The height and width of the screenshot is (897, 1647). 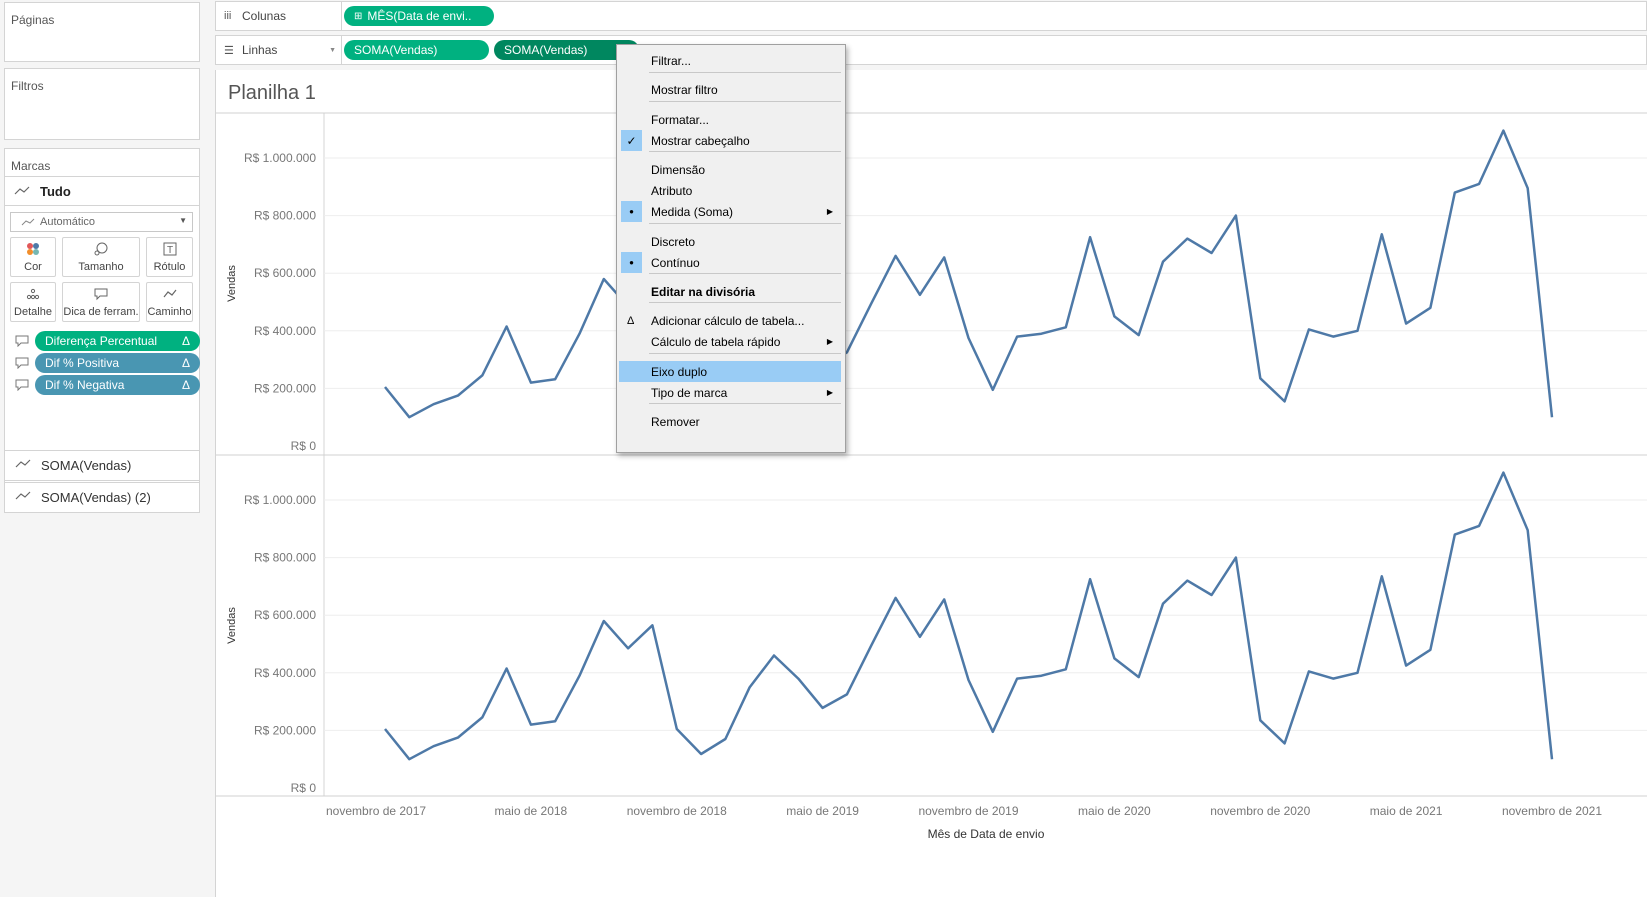 I want to click on rows-shelf: ☰ Linhas ▼ SOMA(Vendas) SOMA(Vendas), so click(x=931, y=50).